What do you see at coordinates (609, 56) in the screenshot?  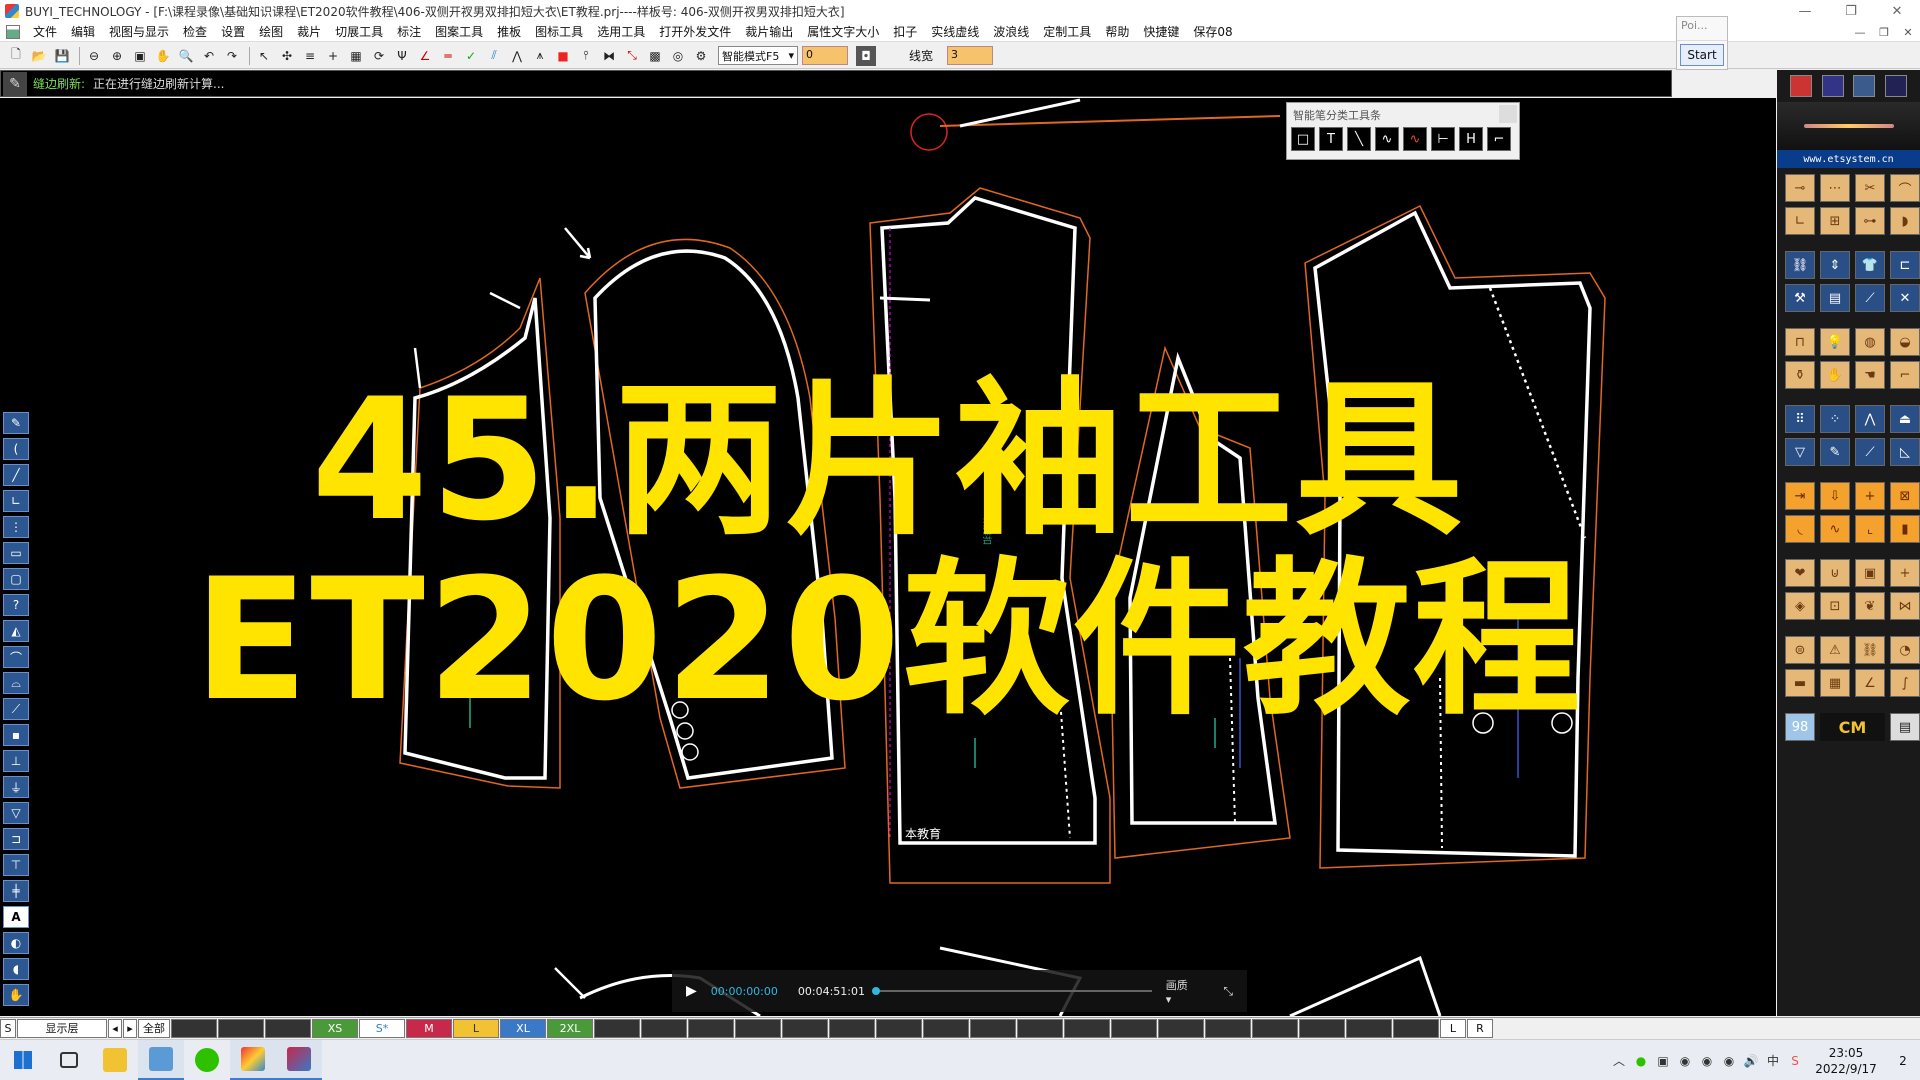 I see `mirror-icon: ⧓` at bounding box center [609, 56].